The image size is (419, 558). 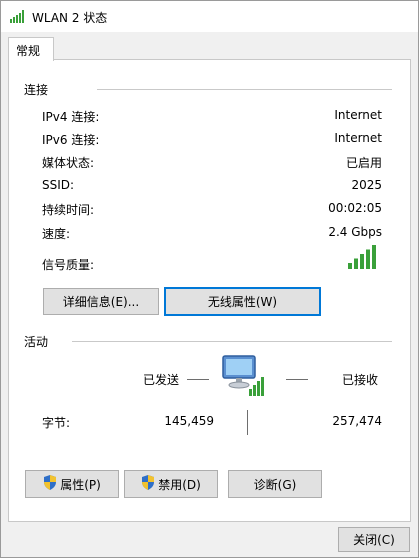 What do you see at coordinates (242, 301) in the screenshot?
I see `wireless-properties-button: 无线属性(W)` at bounding box center [242, 301].